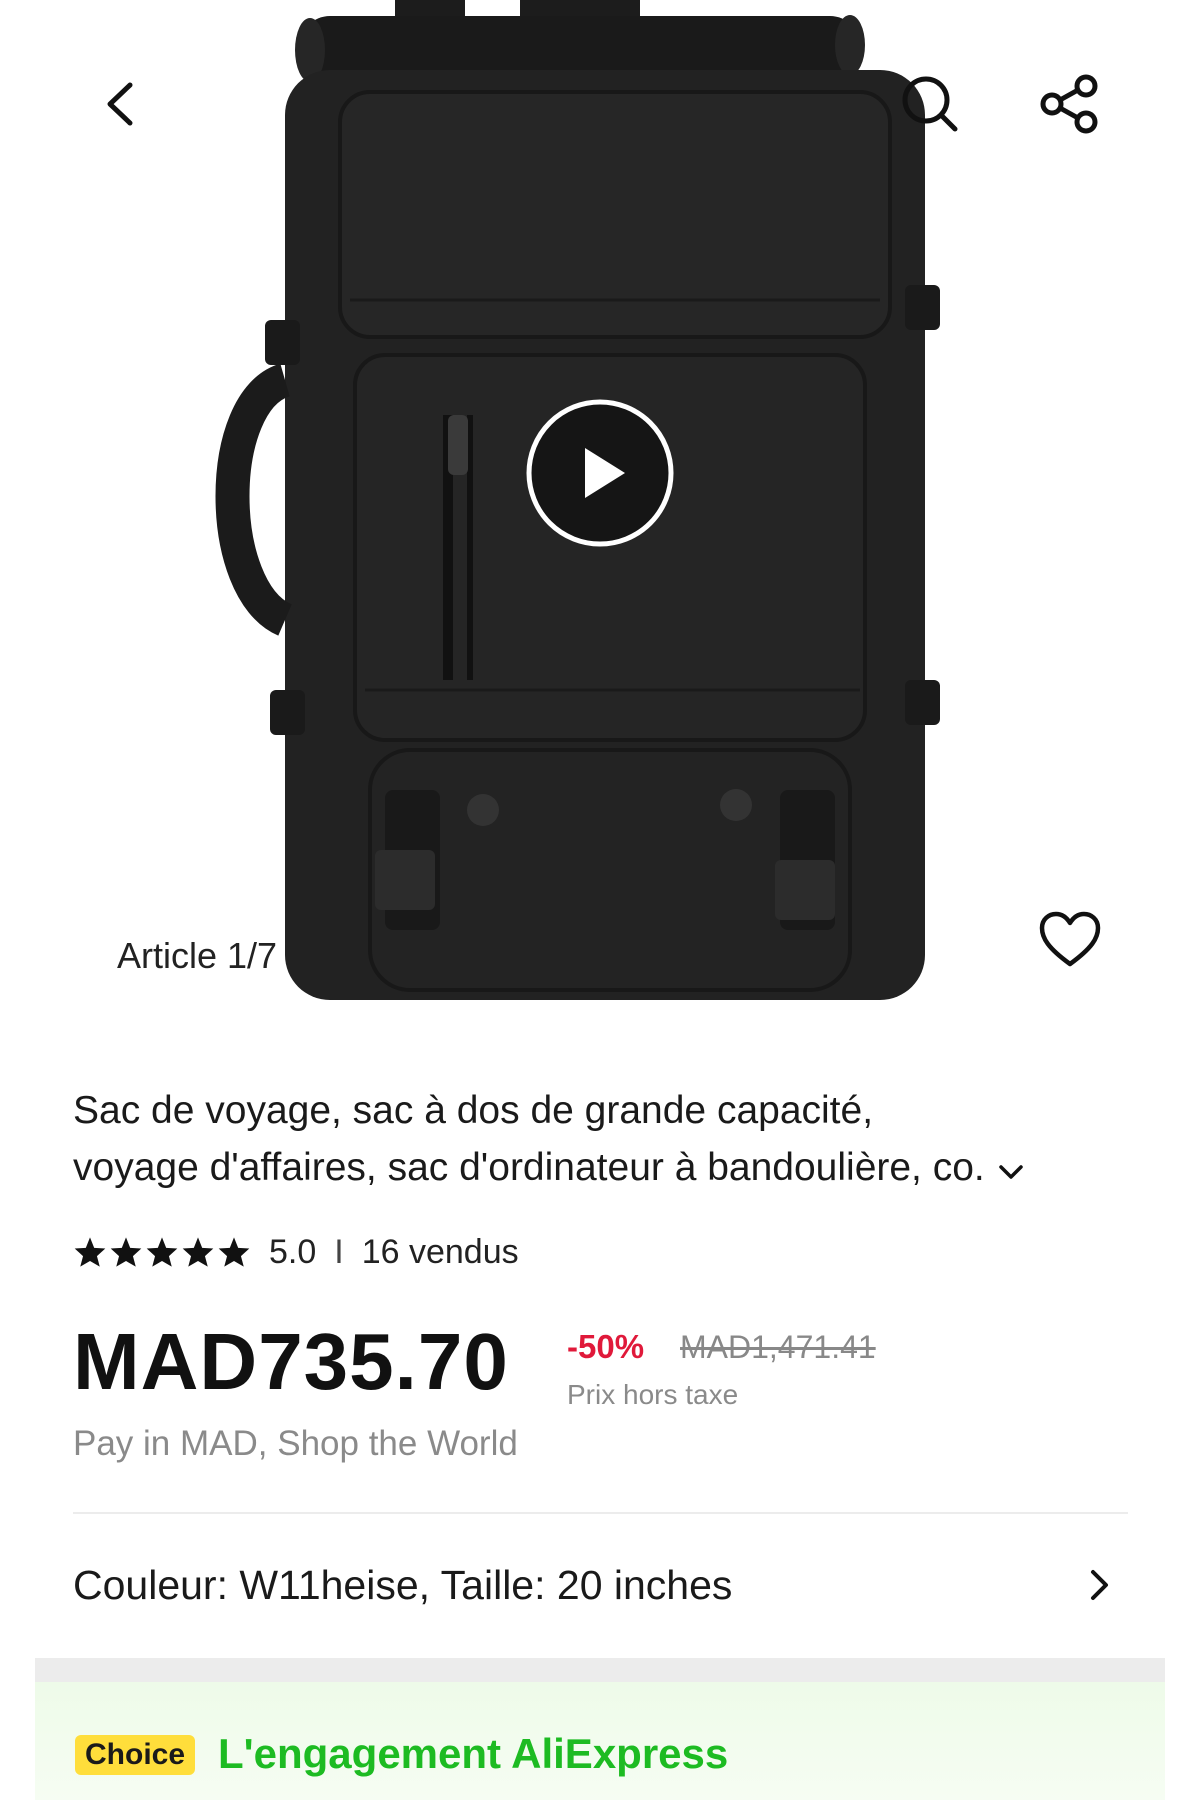 The image size is (1200, 1800). What do you see at coordinates (600, 1670) in the screenshot?
I see `section-separator` at bounding box center [600, 1670].